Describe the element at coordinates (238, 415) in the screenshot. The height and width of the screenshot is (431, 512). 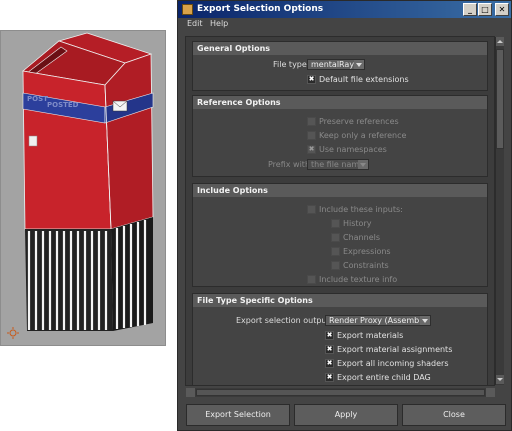
I see `export-selection-button: Export Selection` at that location.